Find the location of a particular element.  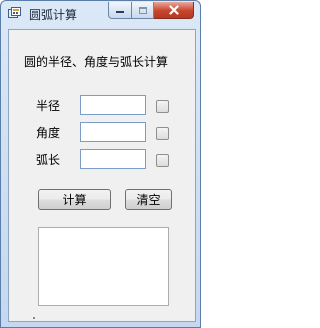

radius-input is located at coordinates (113, 105).